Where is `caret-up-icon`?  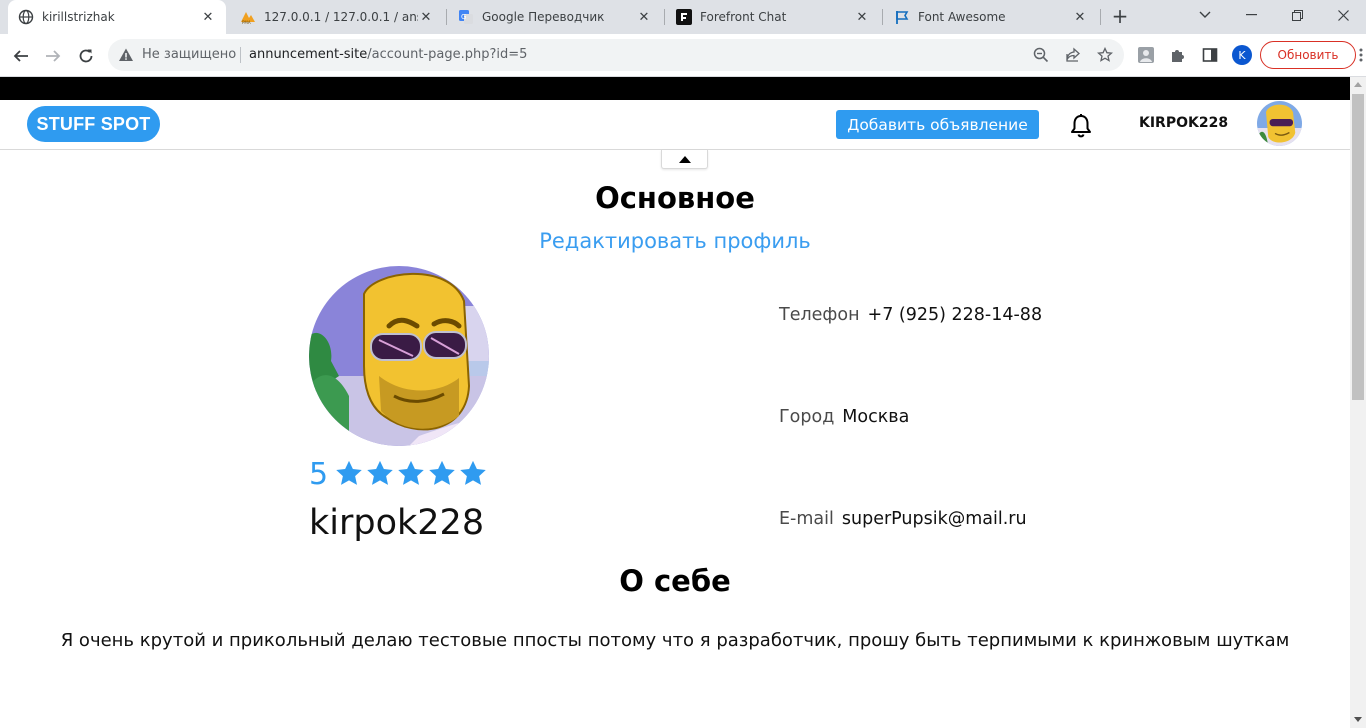
caret-up-icon is located at coordinates (684, 159).